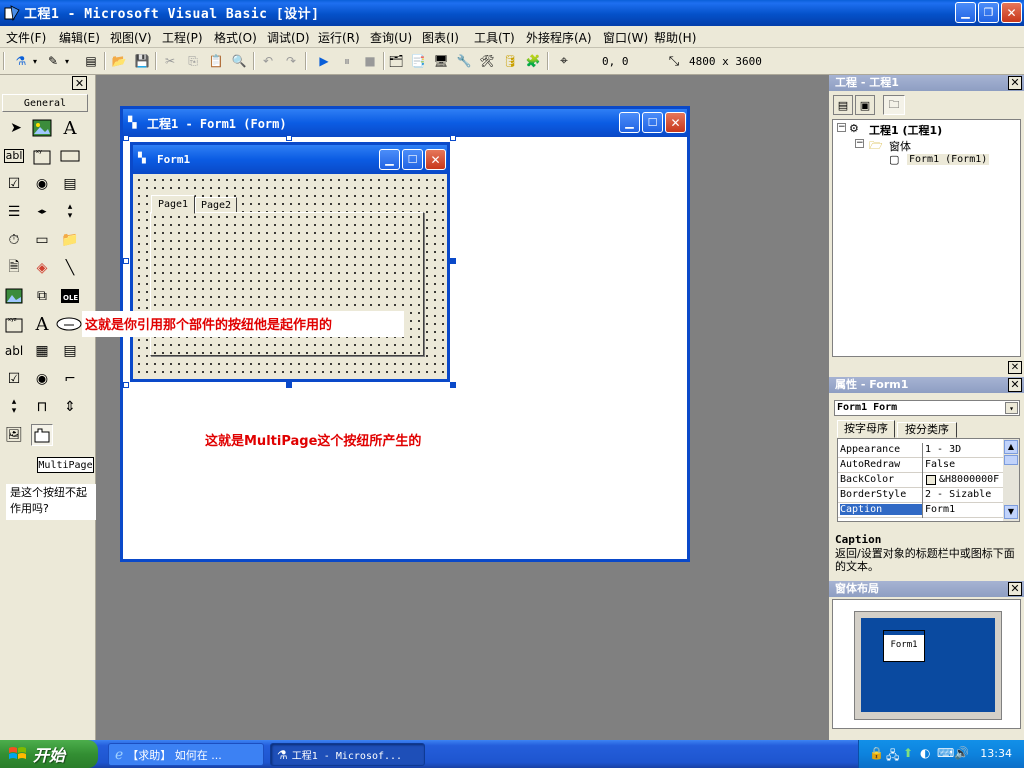 This screenshot has width=1024, height=768. Describe the element at coordinates (494, 37) in the screenshot. I see `menu-tools: 工具(T)` at that location.